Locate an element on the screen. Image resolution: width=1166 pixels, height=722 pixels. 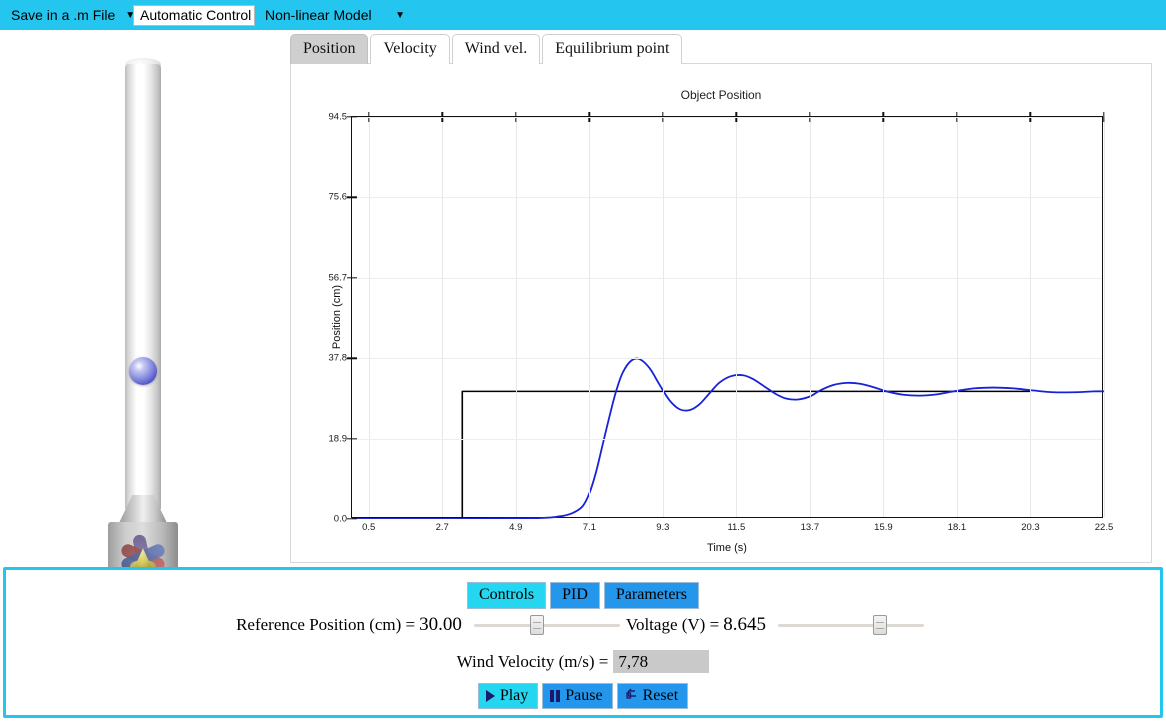
pause-icon is located at coordinates (555, 695).